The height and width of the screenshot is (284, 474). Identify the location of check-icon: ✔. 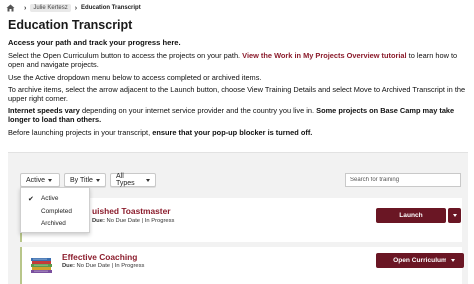
(31, 199).